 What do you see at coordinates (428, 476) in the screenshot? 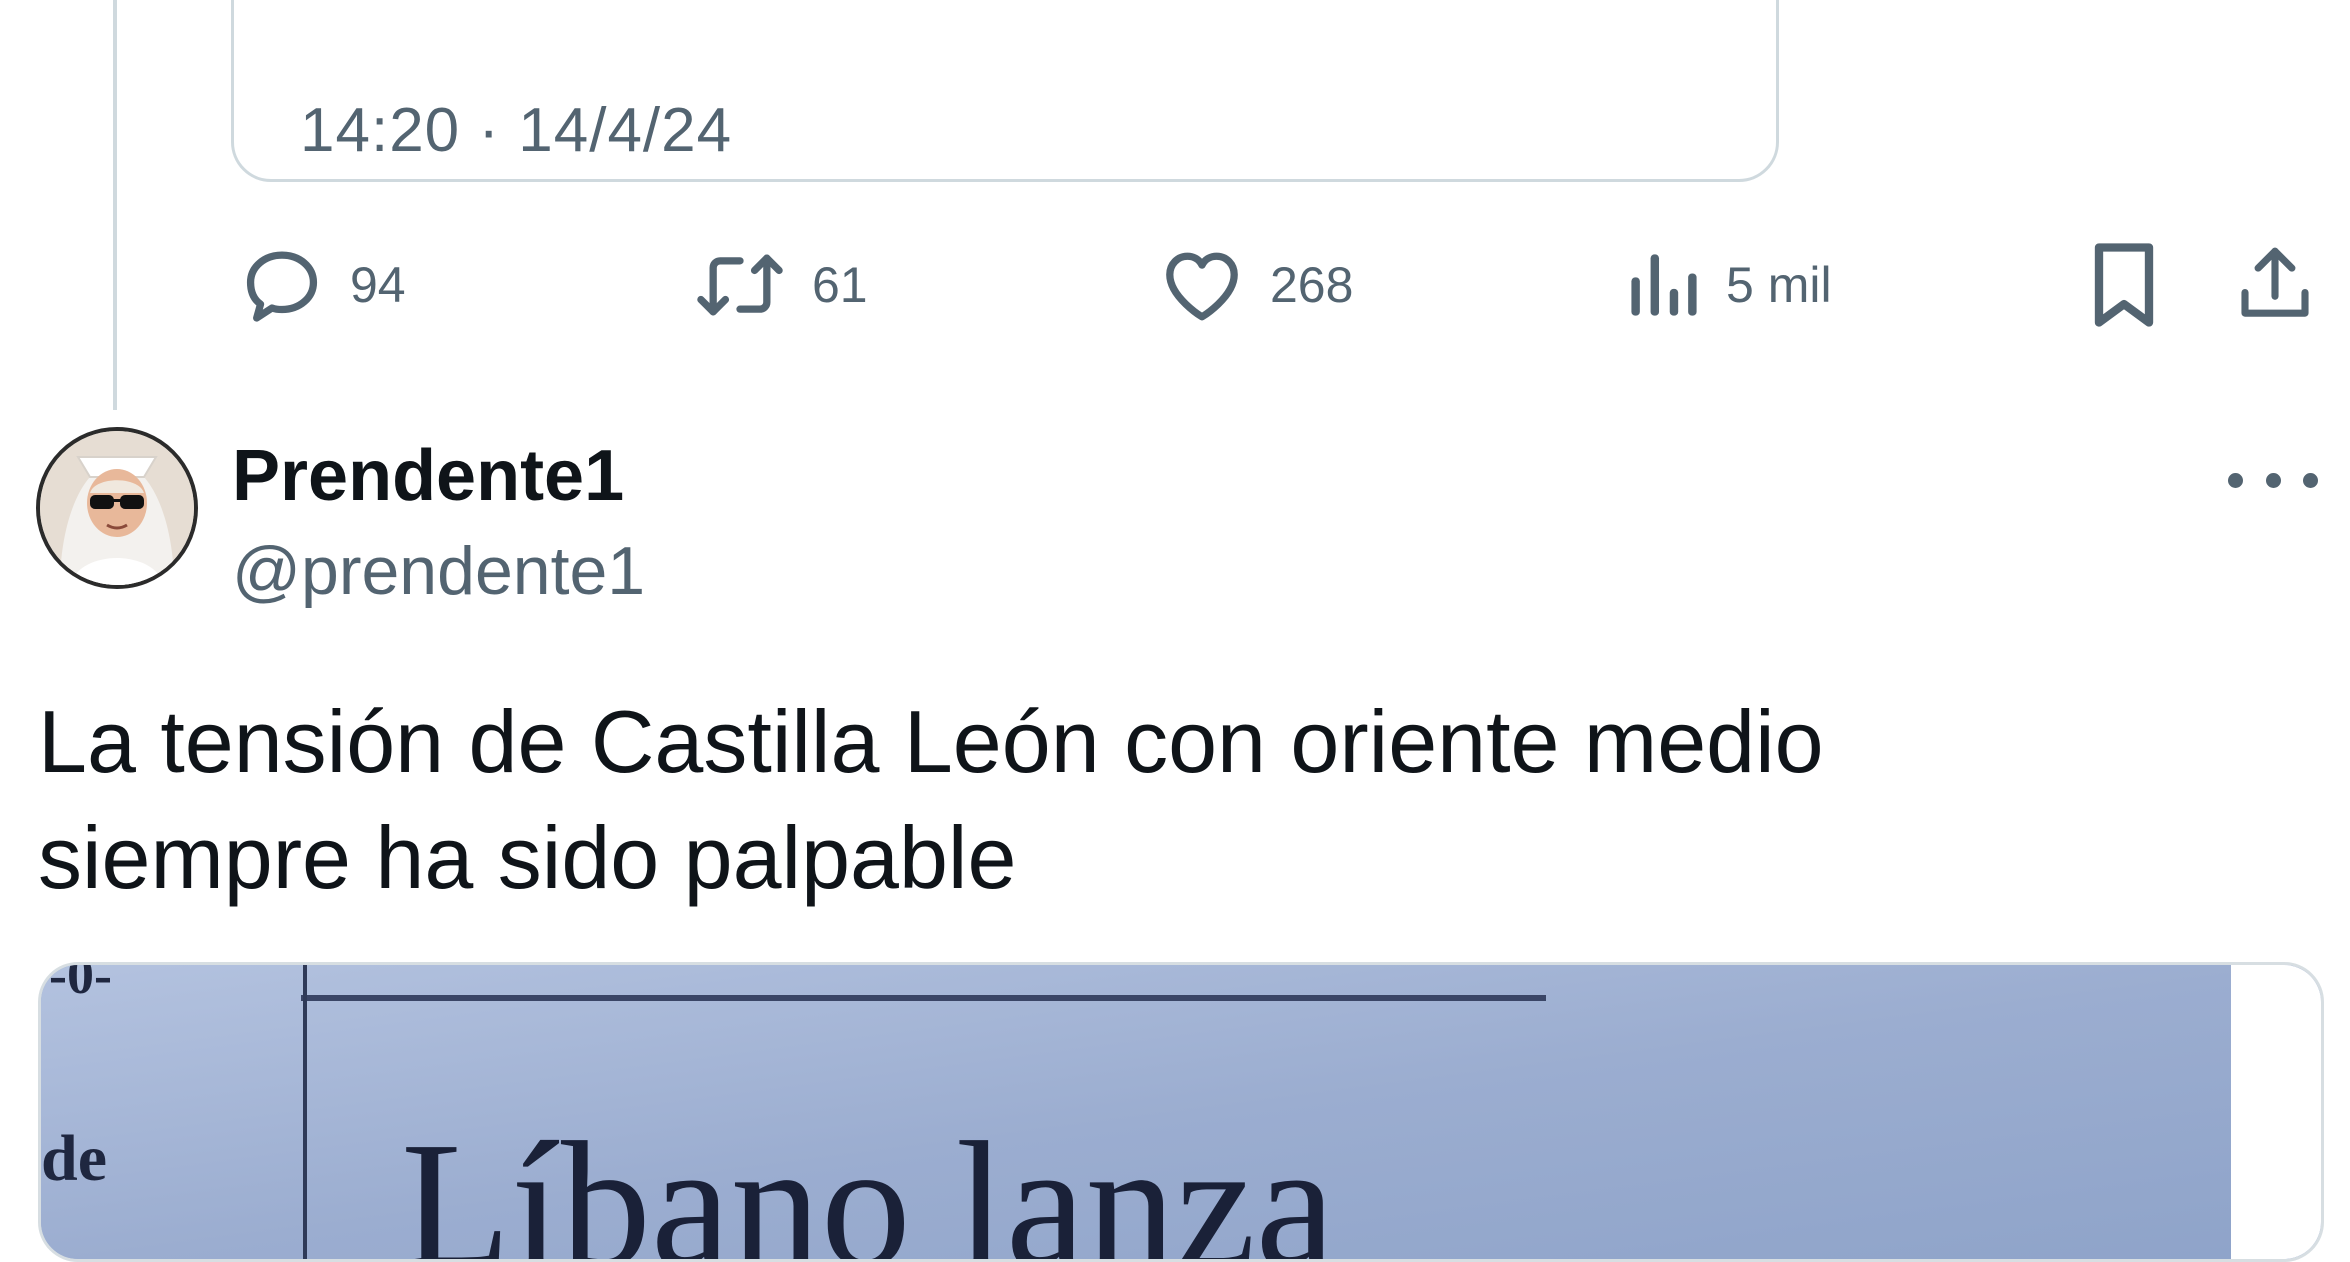
I see `display-name: Prendente1` at bounding box center [428, 476].